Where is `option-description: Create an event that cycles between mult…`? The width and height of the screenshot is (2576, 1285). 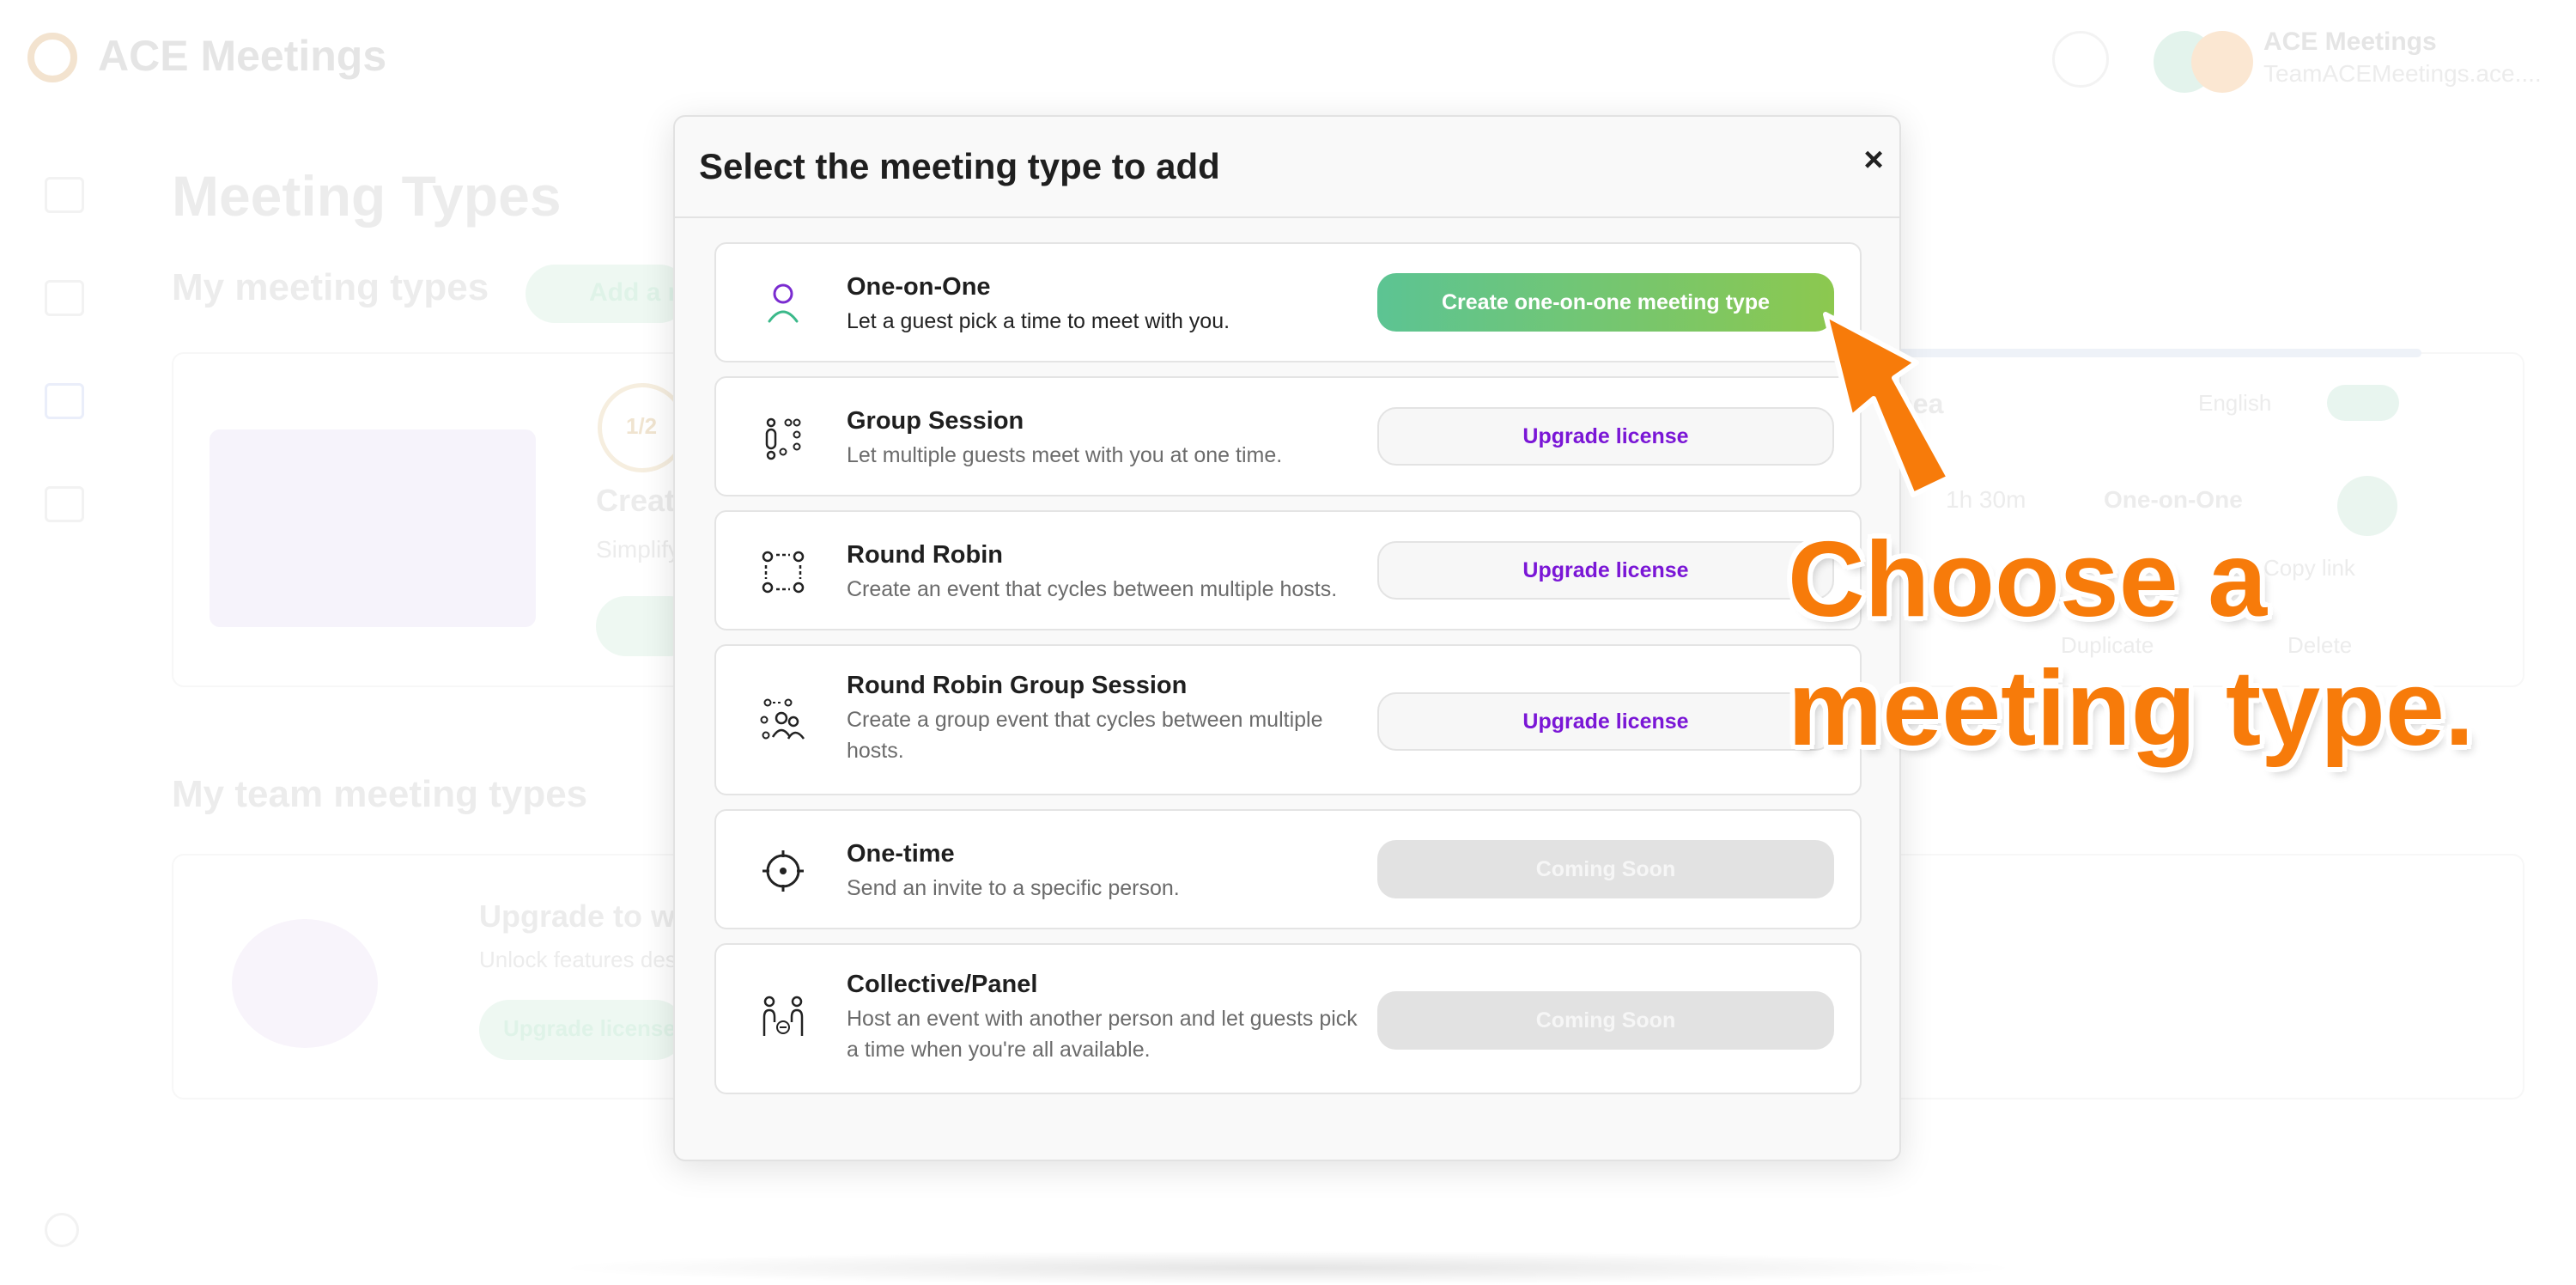
option-description: Create an event that cycles between mult… is located at coordinates (1092, 589).